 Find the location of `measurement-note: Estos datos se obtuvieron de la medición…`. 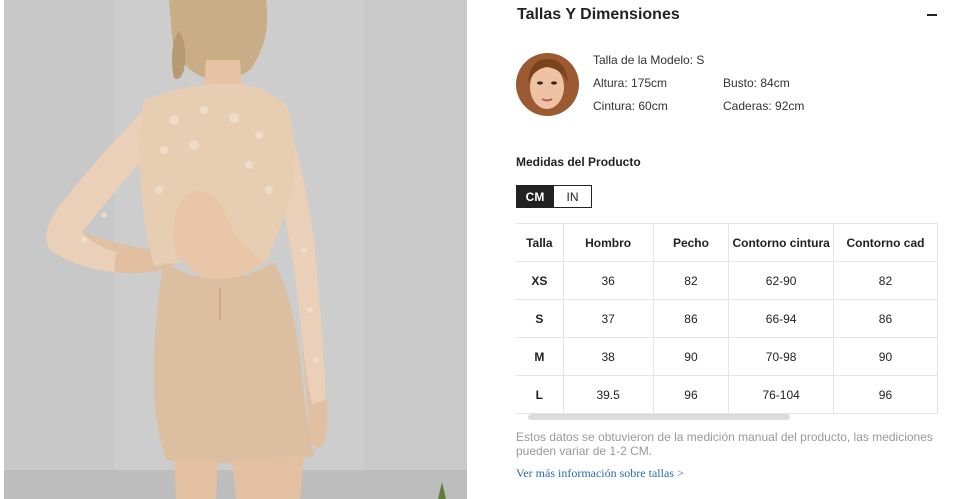

measurement-note: Estos datos se obtuvieron de la medición… is located at coordinates (724, 444).